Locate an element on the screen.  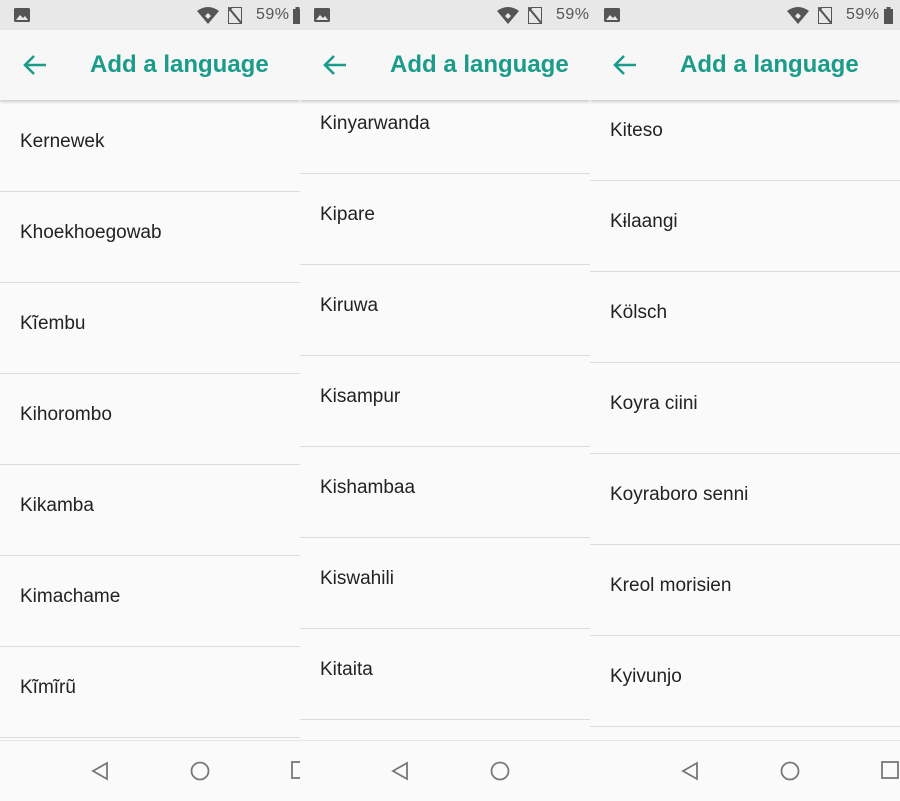
language-label: Kreol morisien is located at coordinates (671, 585).